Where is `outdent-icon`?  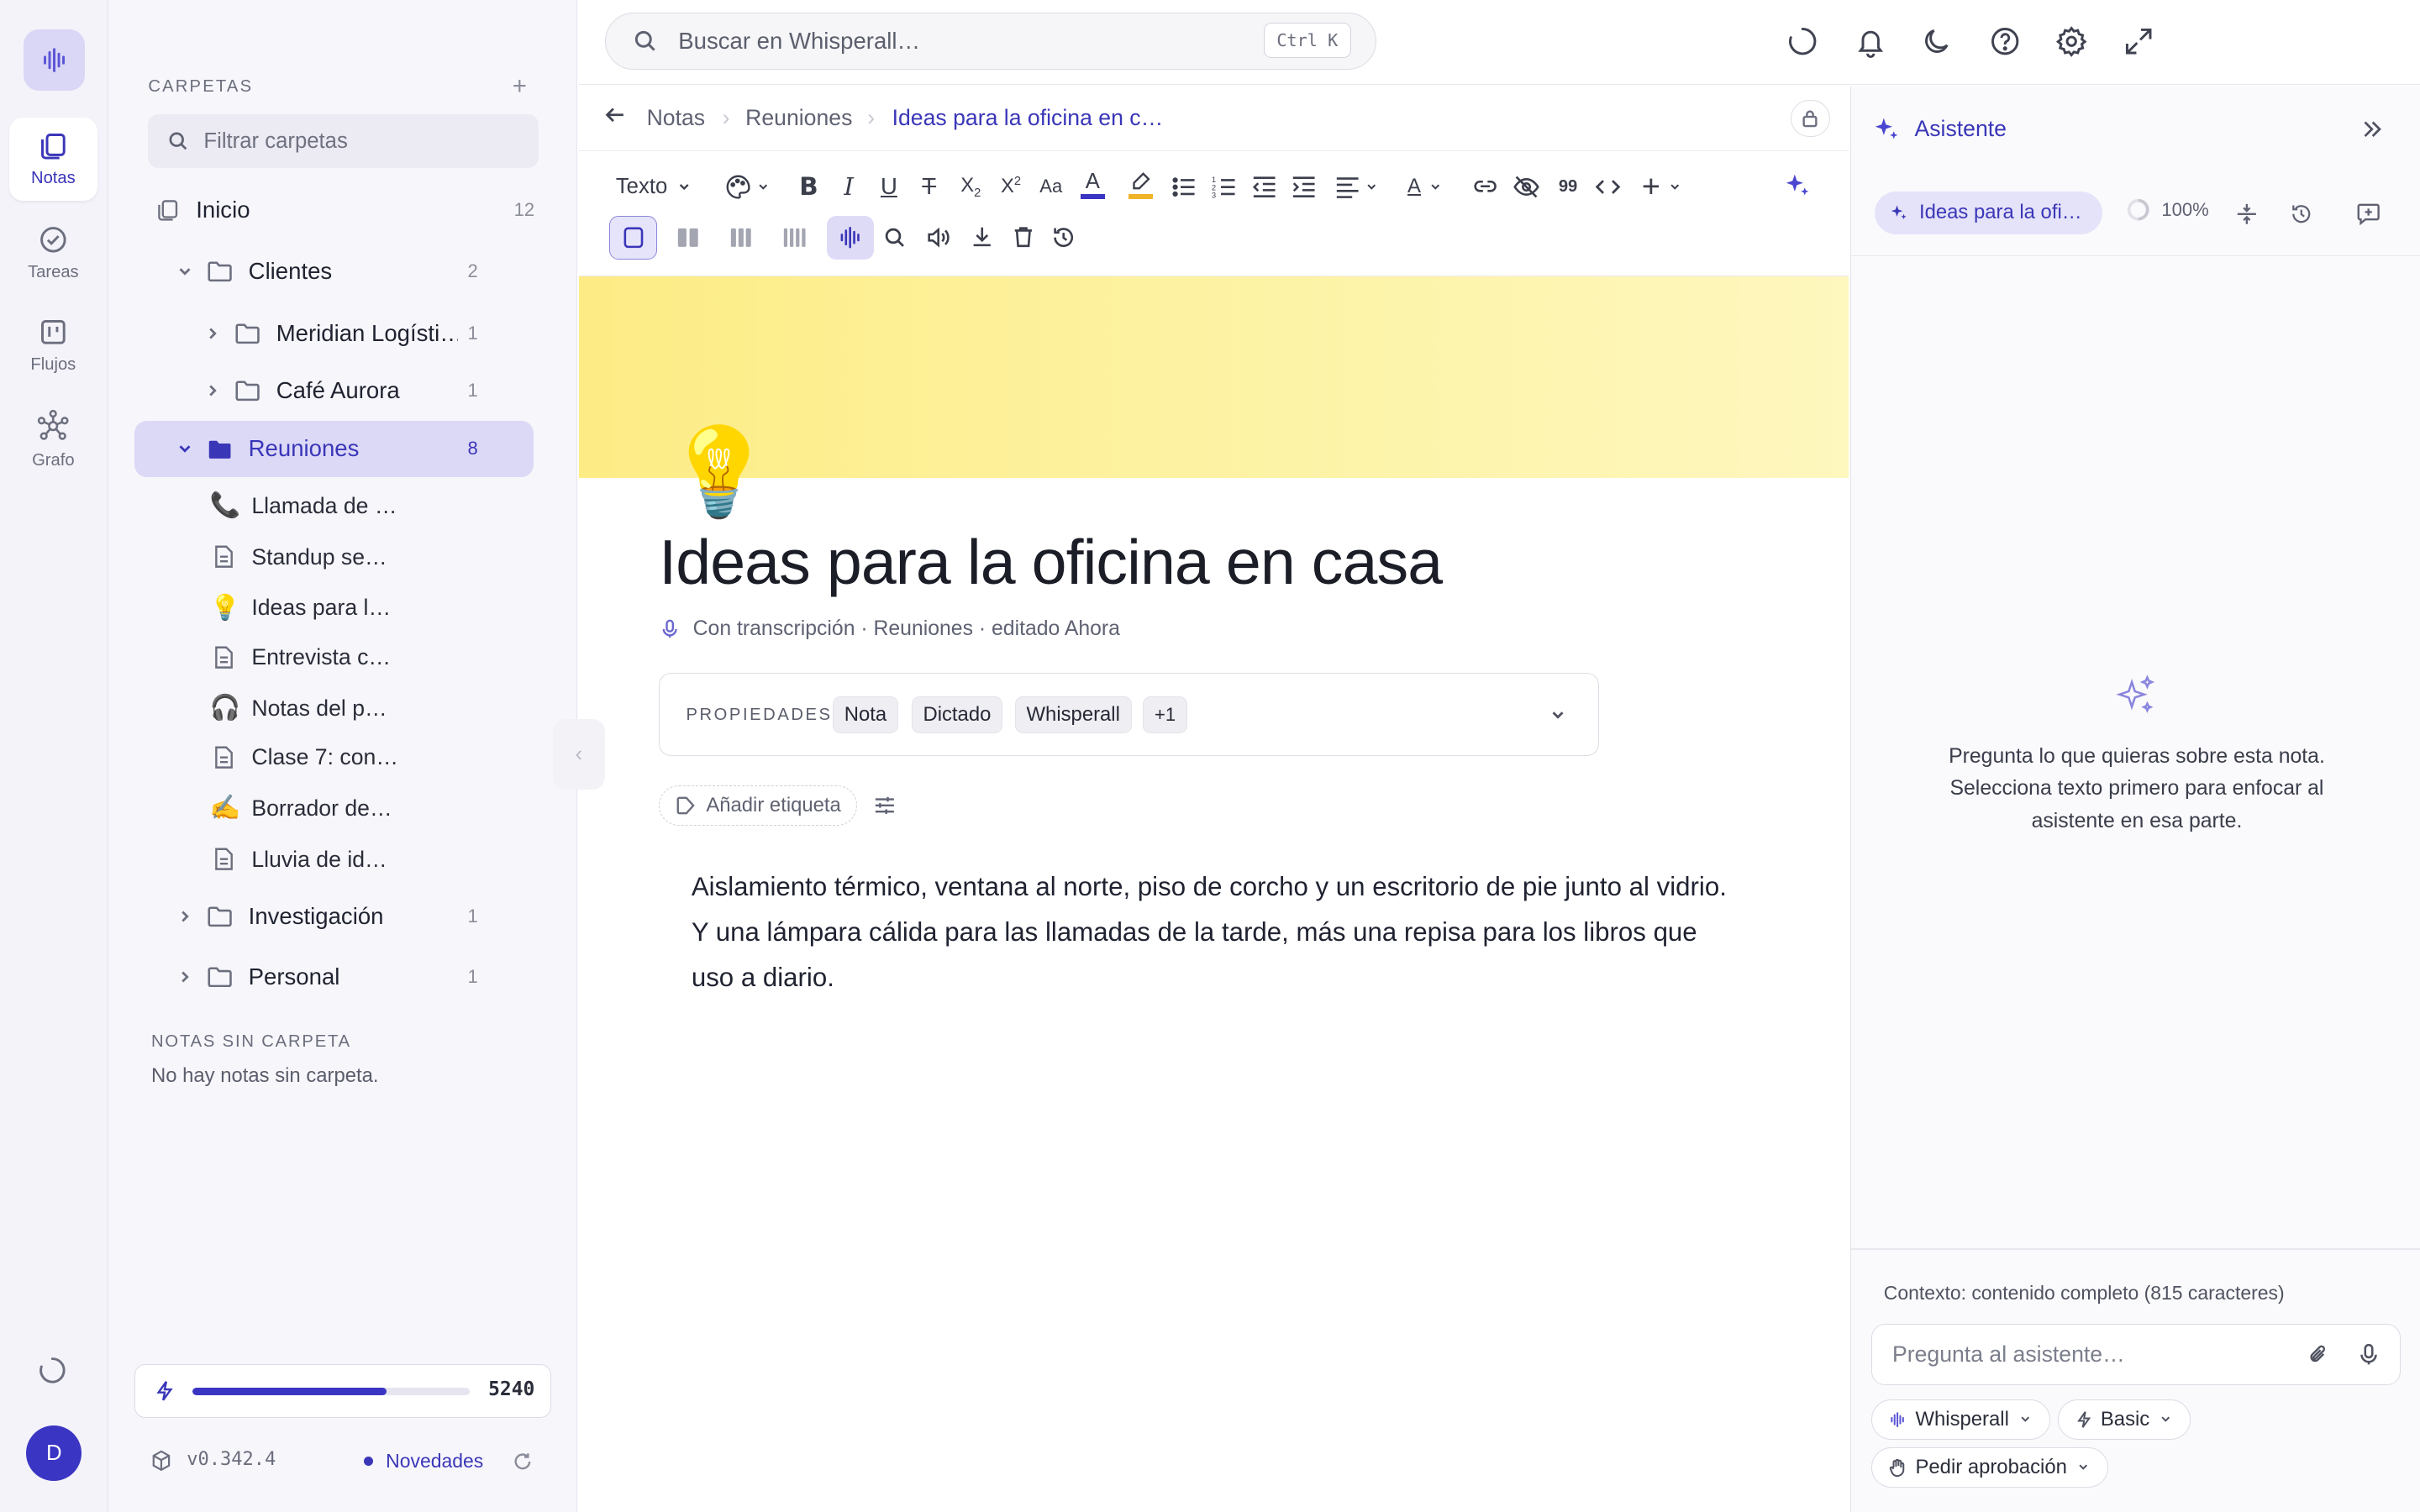
outdent-icon is located at coordinates (1264, 187).